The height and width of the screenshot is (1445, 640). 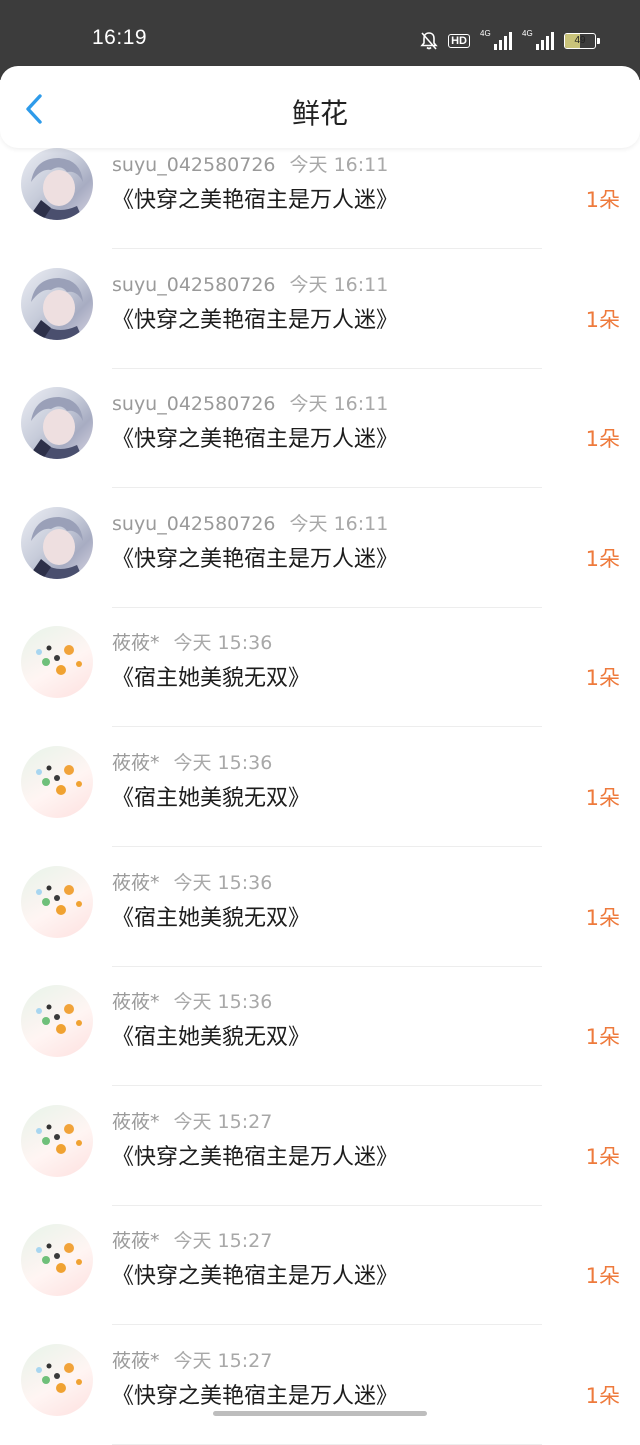 What do you see at coordinates (320, 1413) in the screenshot?
I see `home-indicator` at bounding box center [320, 1413].